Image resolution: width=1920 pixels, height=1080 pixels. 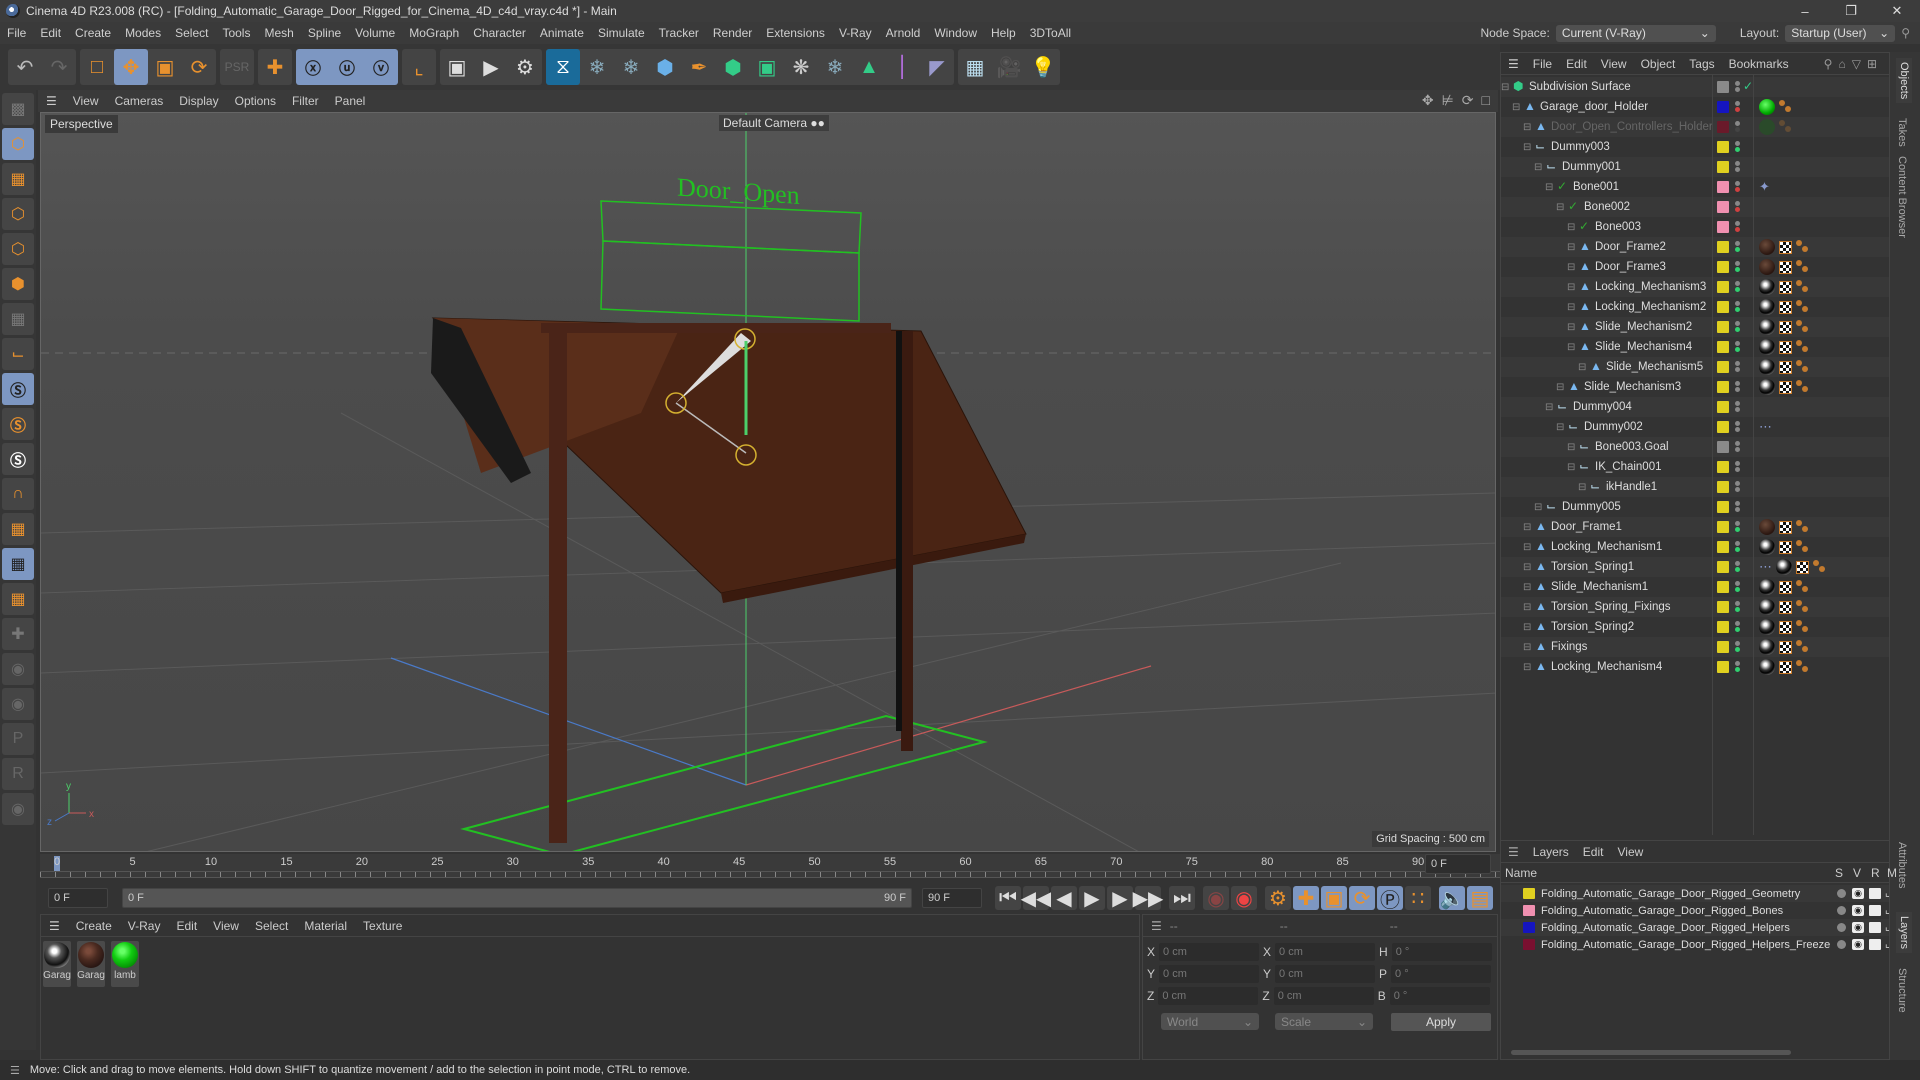 What do you see at coordinates (1695, 107) in the screenshot?
I see `object-row: ⊟ ▲ Garage_door_Holder` at bounding box center [1695, 107].